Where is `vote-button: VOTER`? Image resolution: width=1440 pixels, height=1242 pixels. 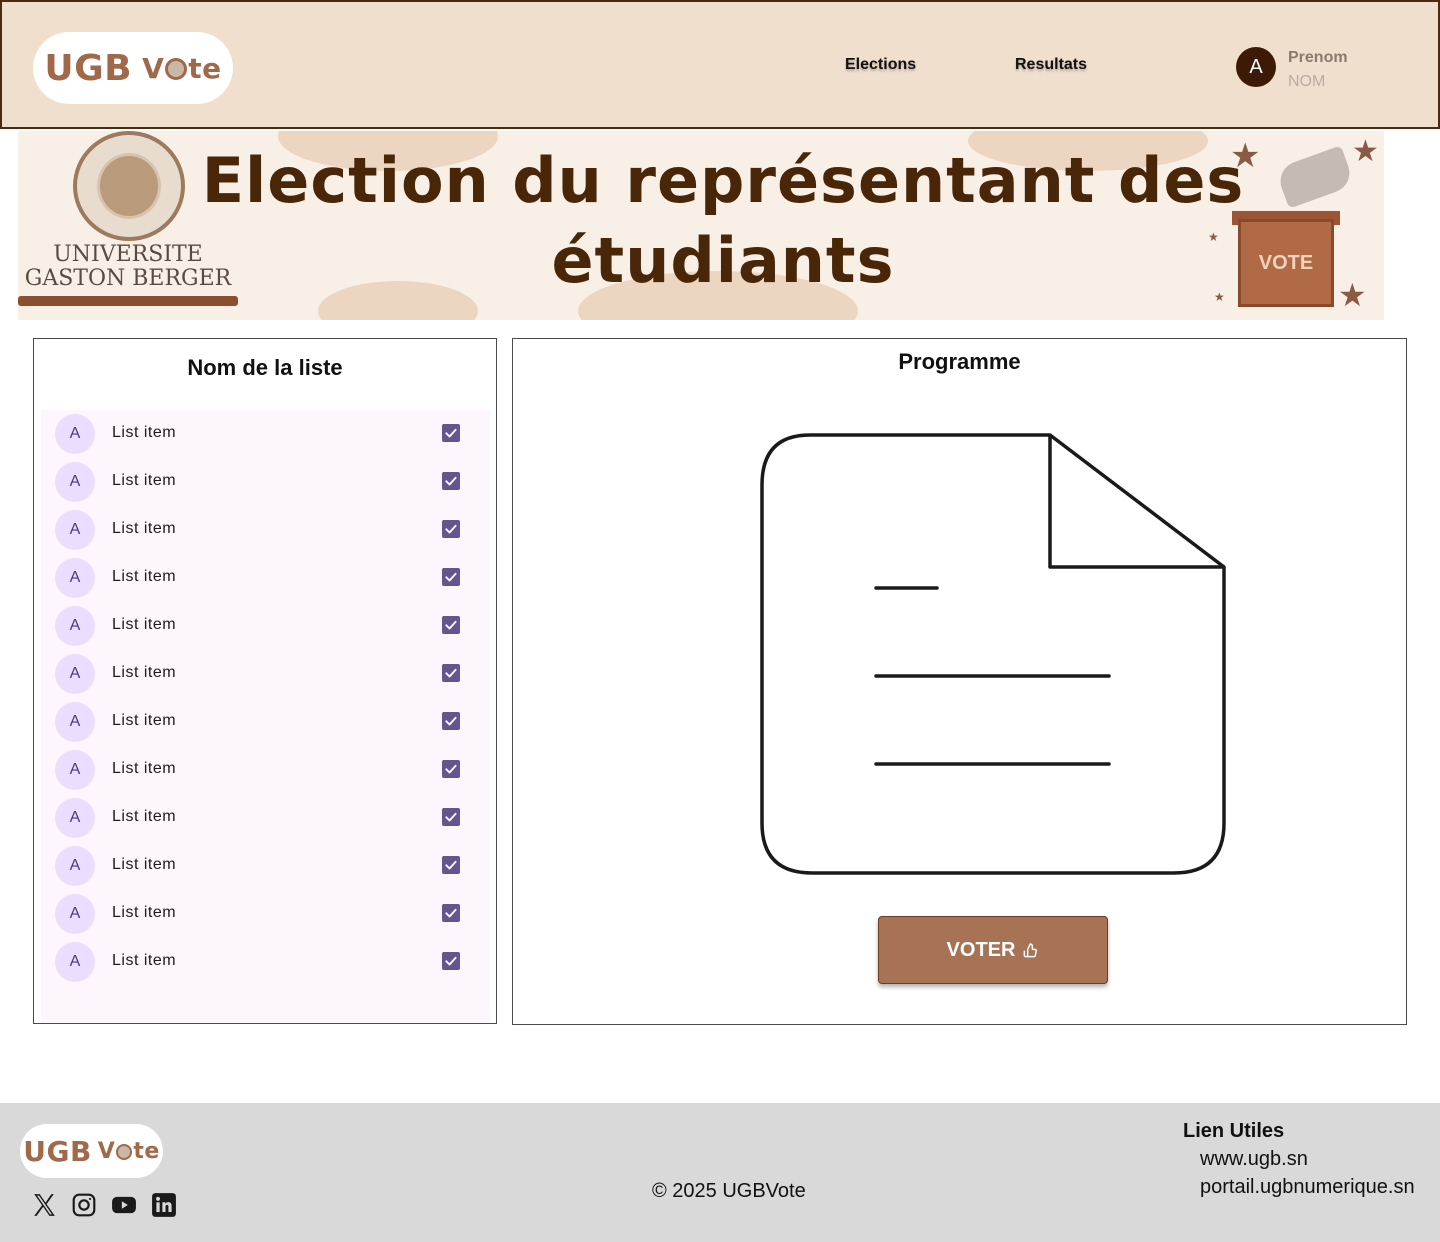
vote-button: VOTER is located at coordinates (993, 950).